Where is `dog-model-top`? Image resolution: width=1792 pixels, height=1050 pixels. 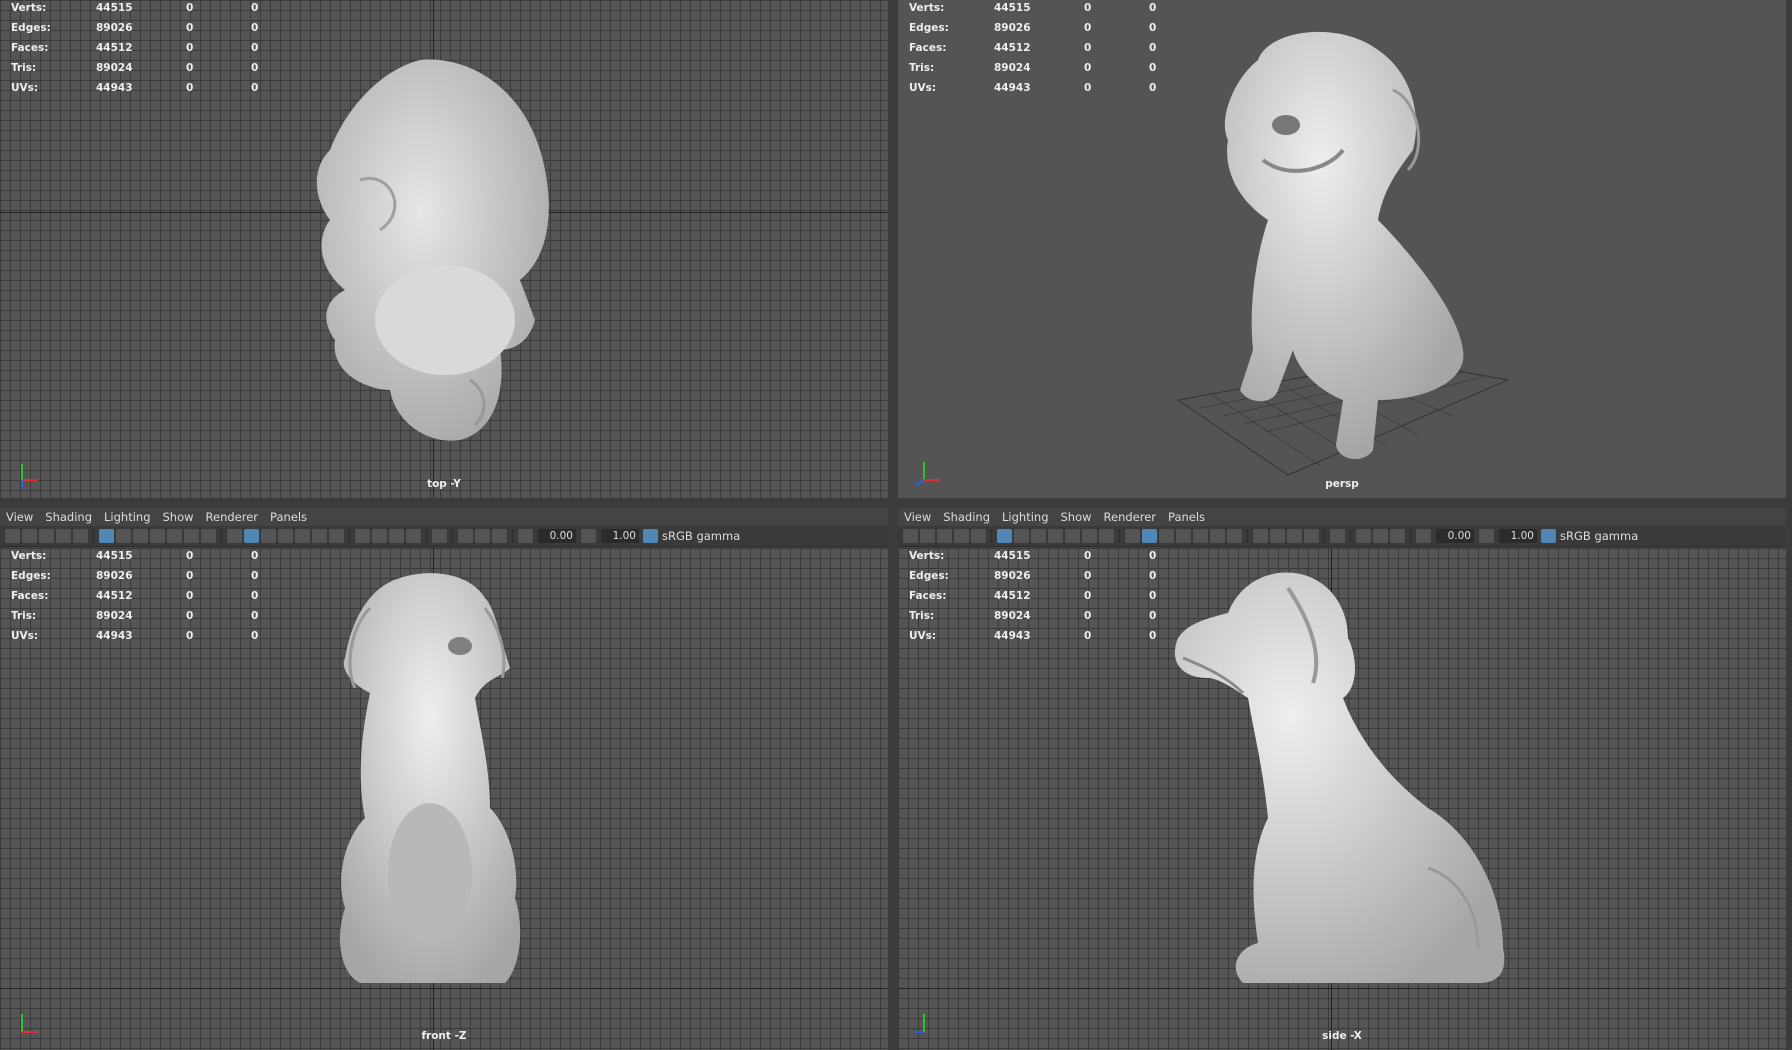
dog-model-top is located at coordinates (430, 250).